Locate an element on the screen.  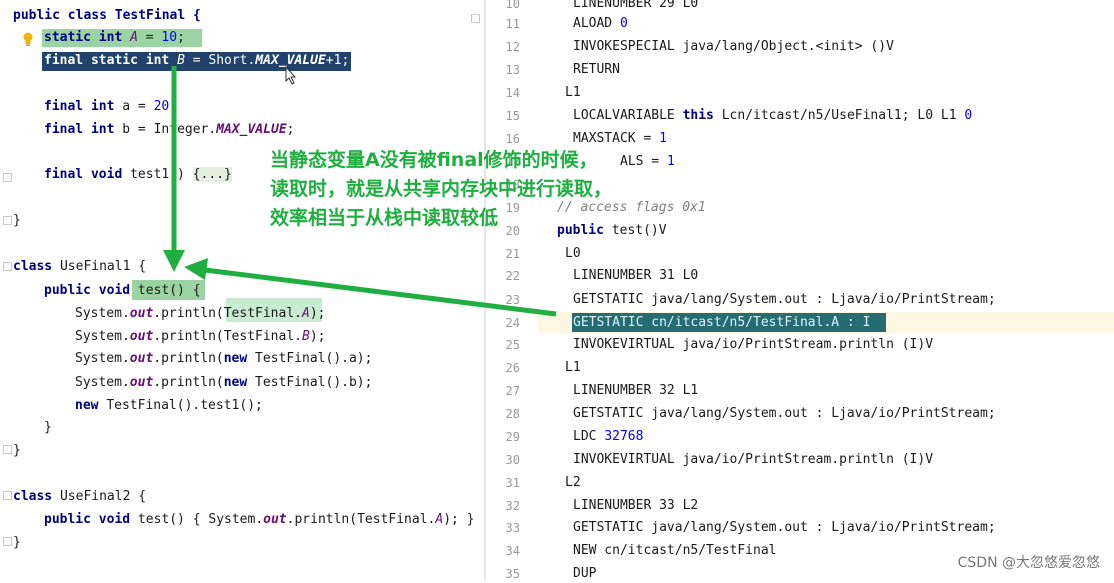
left-arrowhead is located at coordinates (196, 269).